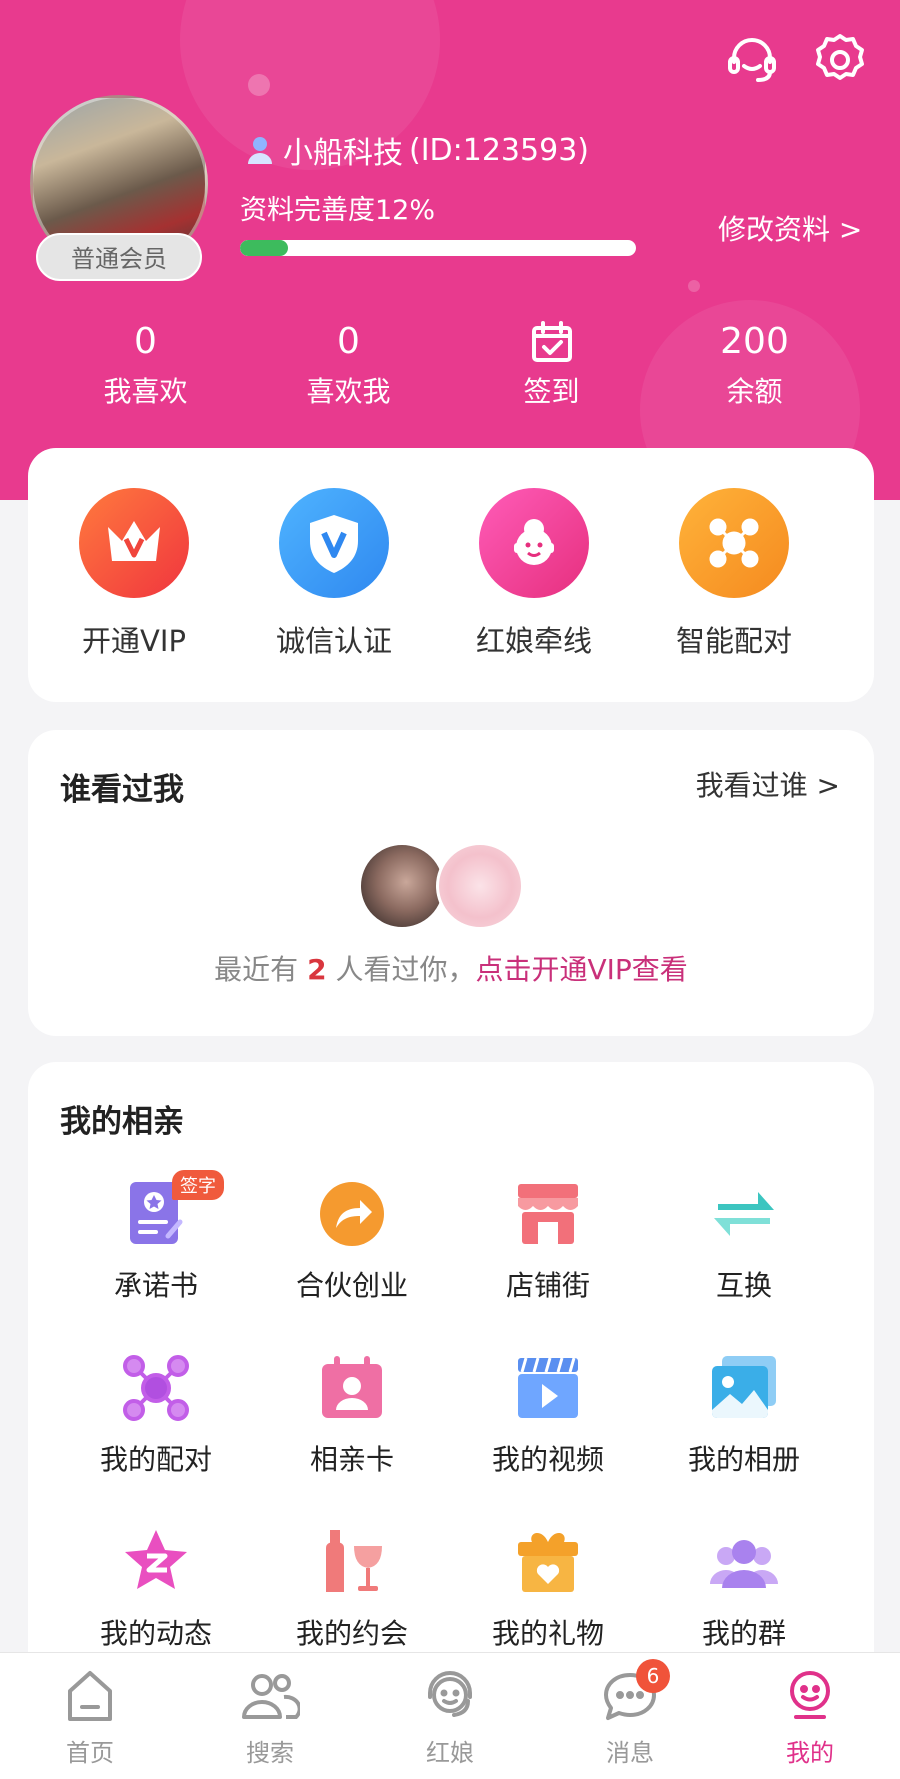  What do you see at coordinates (754, 391) in the screenshot?
I see `stat-label: 余额` at bounding box center [754, 391].